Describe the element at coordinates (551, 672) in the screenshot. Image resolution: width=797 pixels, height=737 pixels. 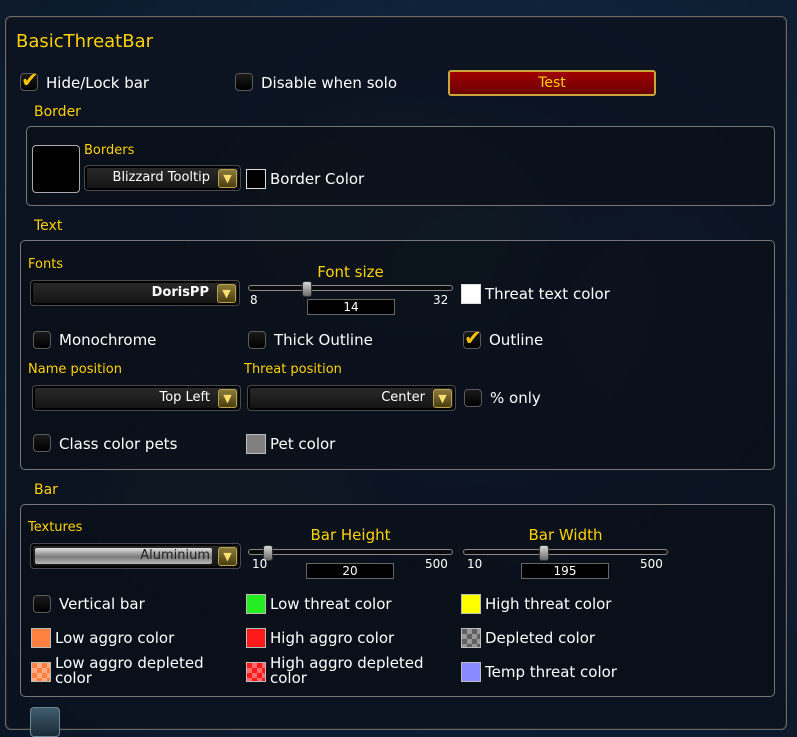
I see `temp-threat-color-label: Temp threat color` at that location.